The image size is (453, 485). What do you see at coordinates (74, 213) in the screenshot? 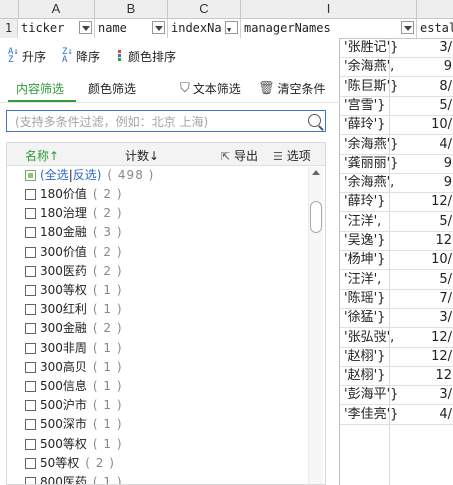
I see `filter-item: 180治理 ( 2 )` at bounding box center [74, 213].